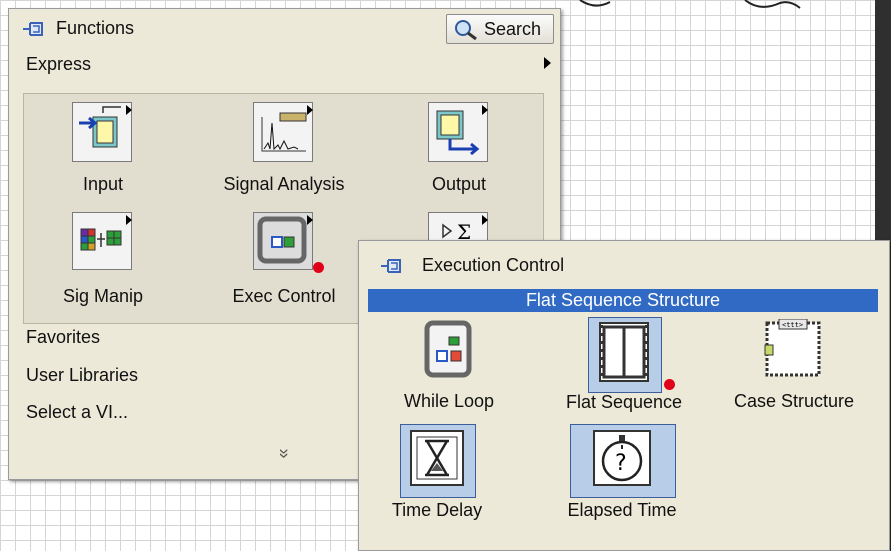  Describe the element at coordinates (63, 337) in the screenshot. I see `category-favorites: Favorites` at that location.